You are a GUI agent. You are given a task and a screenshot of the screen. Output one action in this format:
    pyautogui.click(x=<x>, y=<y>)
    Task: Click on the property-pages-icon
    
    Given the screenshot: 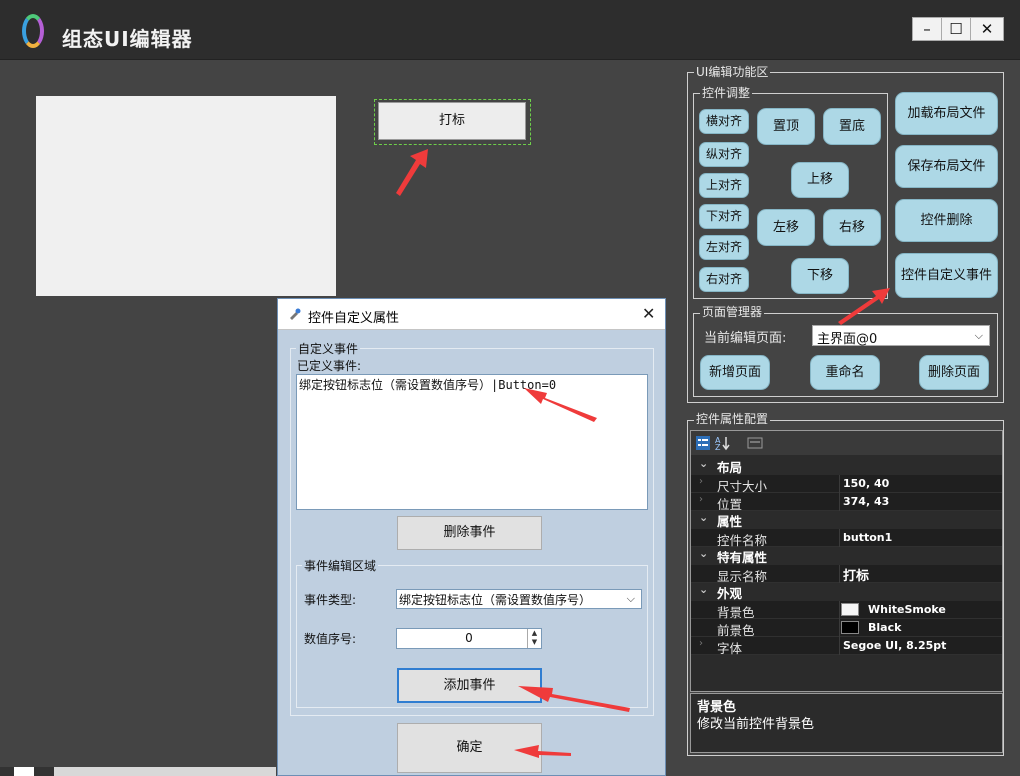 What is the action you would take?
    pyautogui.click(x=755, y=443)
    